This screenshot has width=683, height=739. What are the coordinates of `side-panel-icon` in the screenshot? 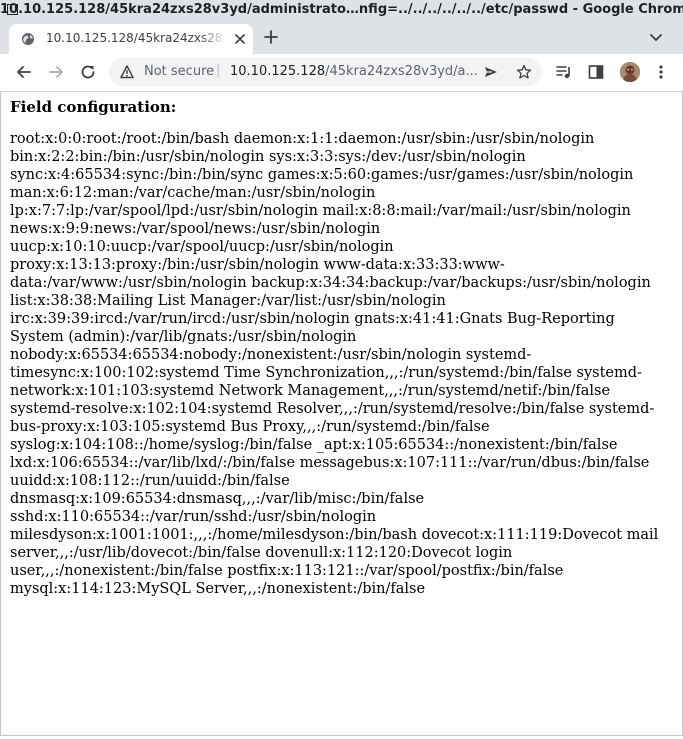 It's located at (596, 72).